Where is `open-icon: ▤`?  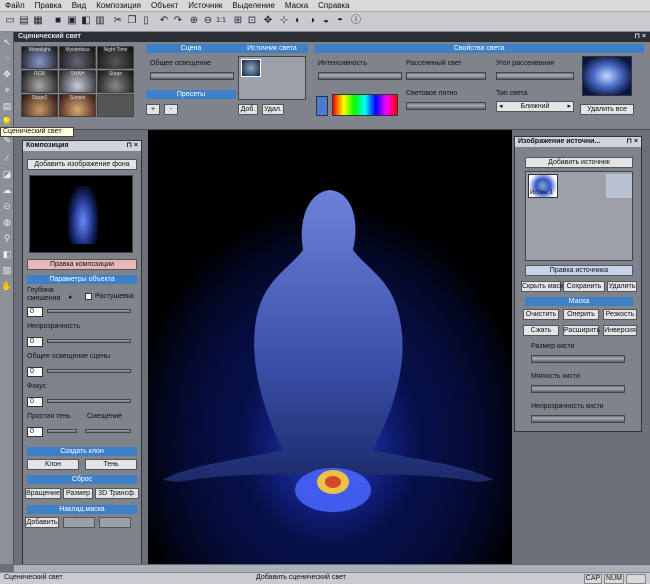
open-icon: ▤ is located at coordinates (24, 21).